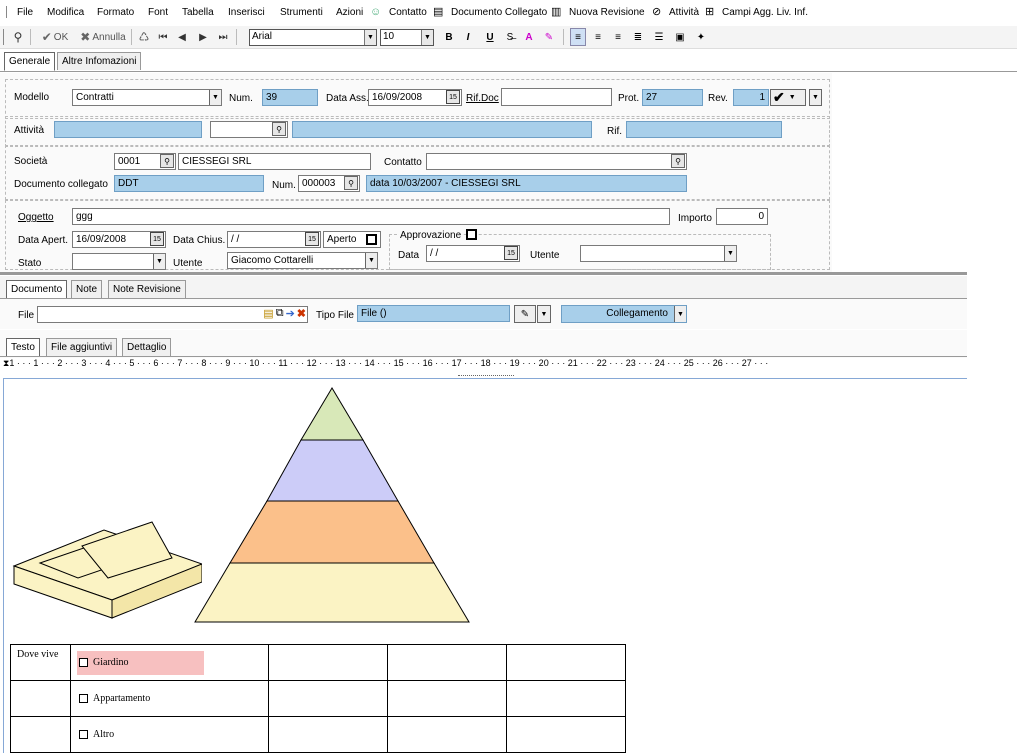  What do you see at coordinates (198, 12) in the screenshot?
I see `menu-tabella: Tabella` at bounding box center [198, 12].